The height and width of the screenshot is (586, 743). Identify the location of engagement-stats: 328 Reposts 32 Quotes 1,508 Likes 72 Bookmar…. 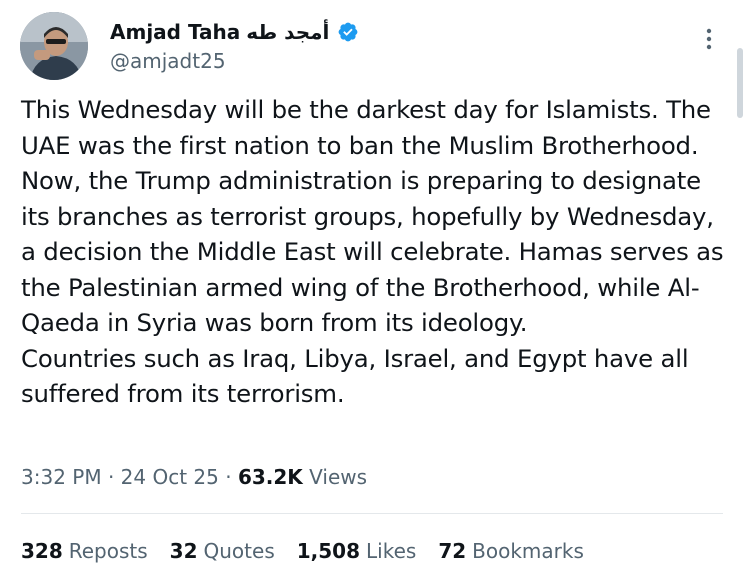
(302, 551).